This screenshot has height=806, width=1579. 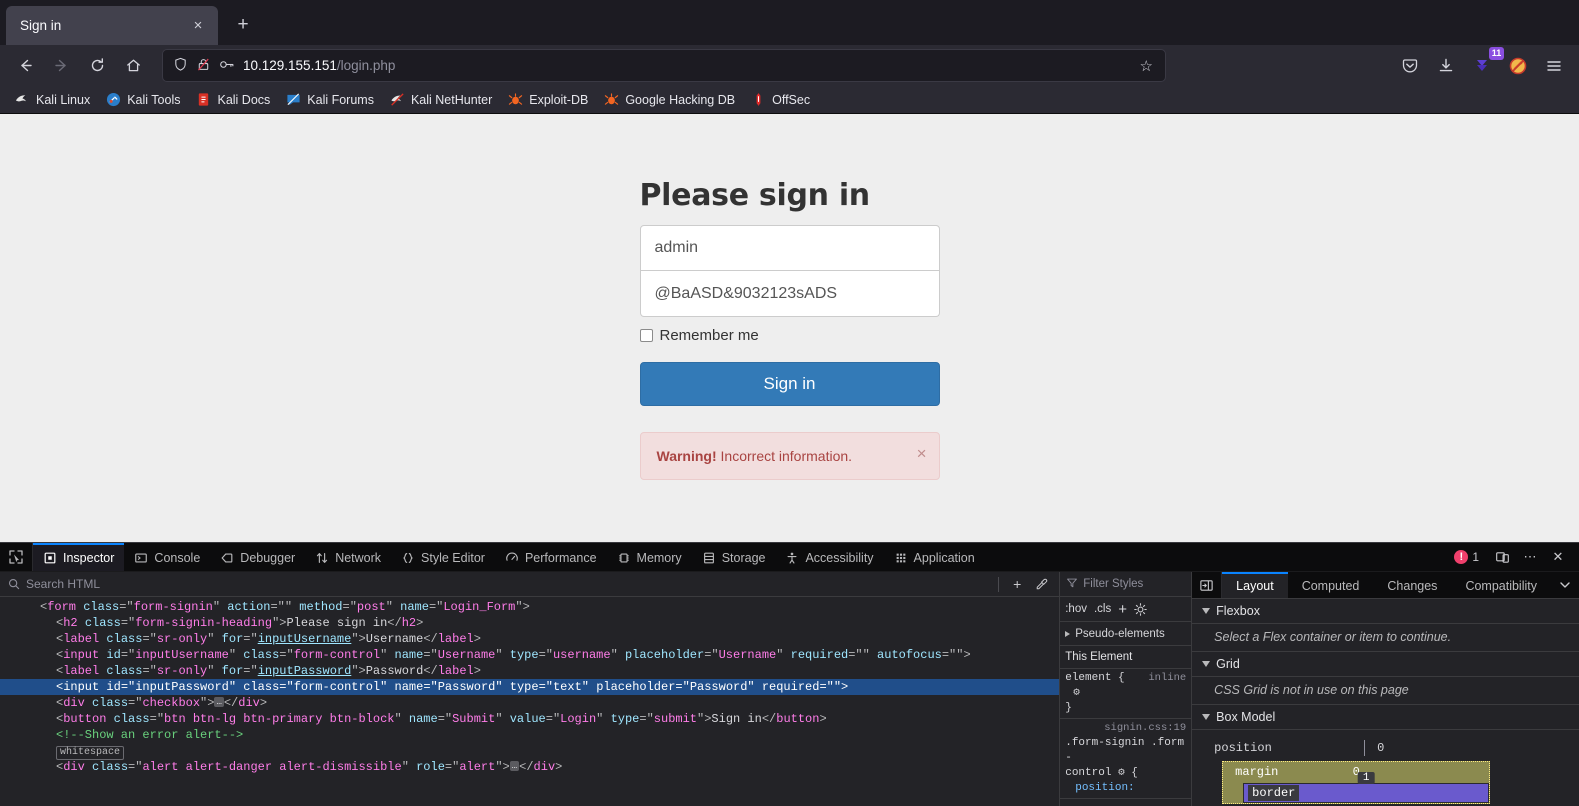 What do you see at coordinates (1076, 609) in the screenshot?
I see `hov-toggle: :hov` at bounding box center [1076, 609].